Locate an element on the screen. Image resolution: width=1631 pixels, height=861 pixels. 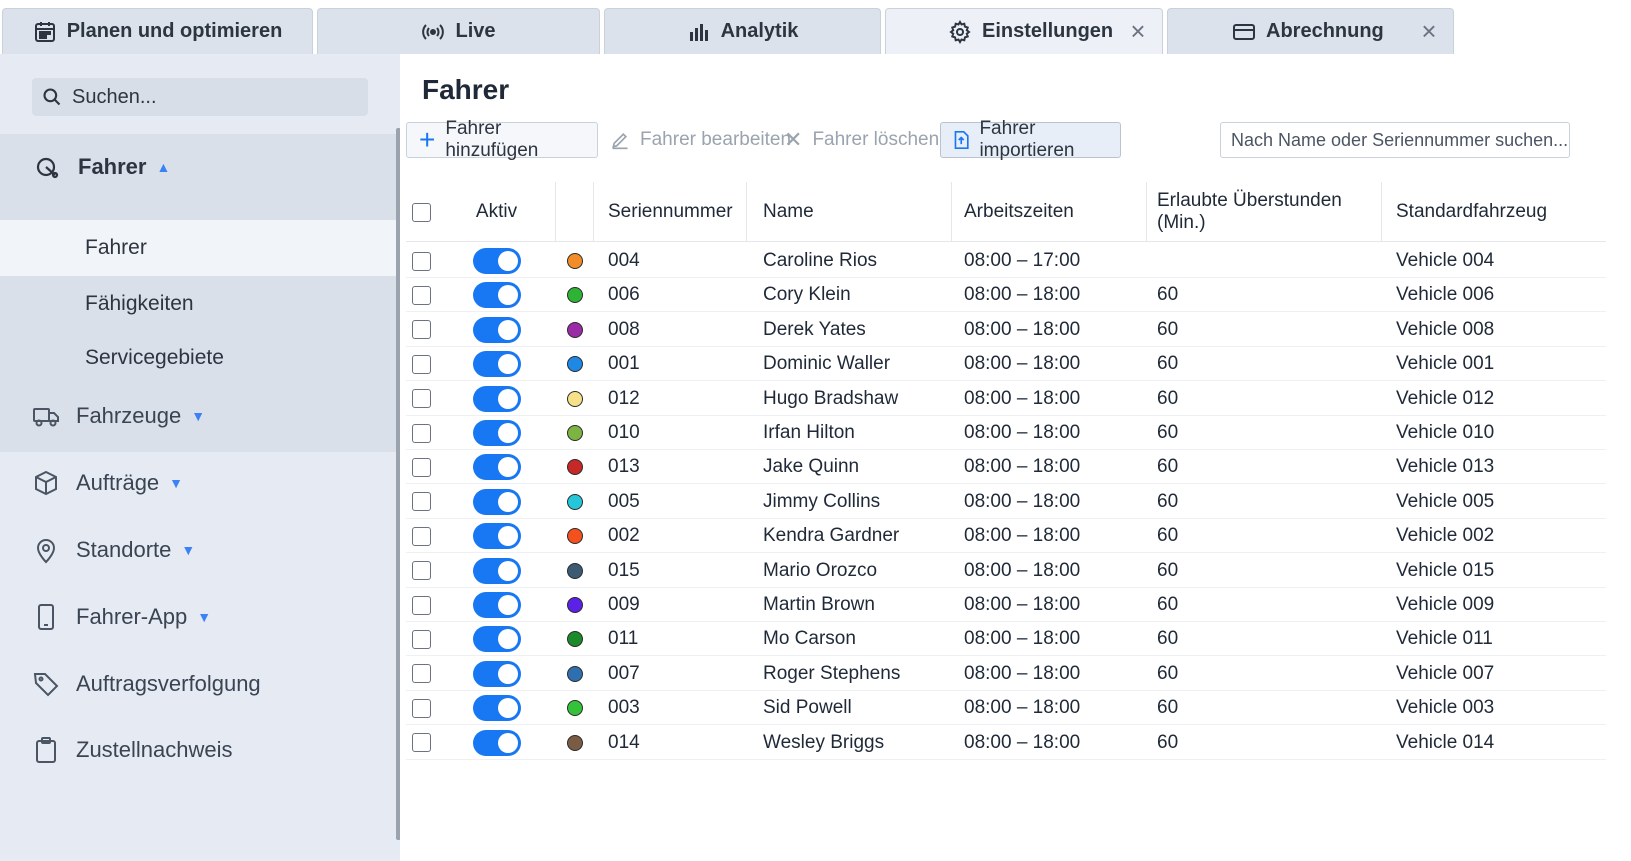
vehicle-cell: Vehicle 011 is located at coordinates (1444, 639).